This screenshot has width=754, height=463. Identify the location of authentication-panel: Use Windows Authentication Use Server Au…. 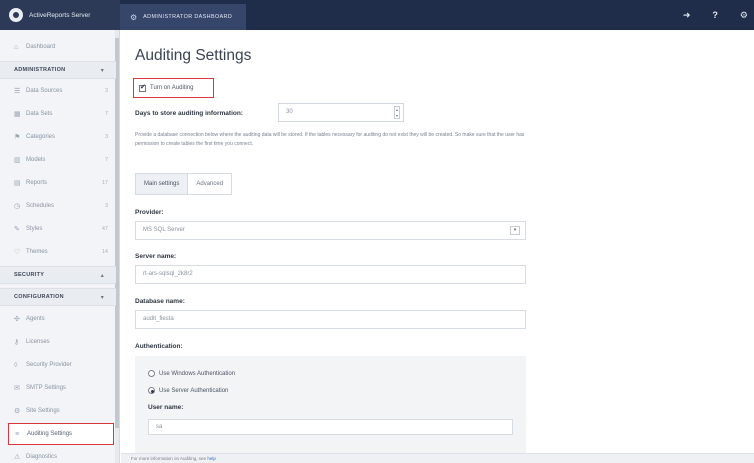
(330, 409).